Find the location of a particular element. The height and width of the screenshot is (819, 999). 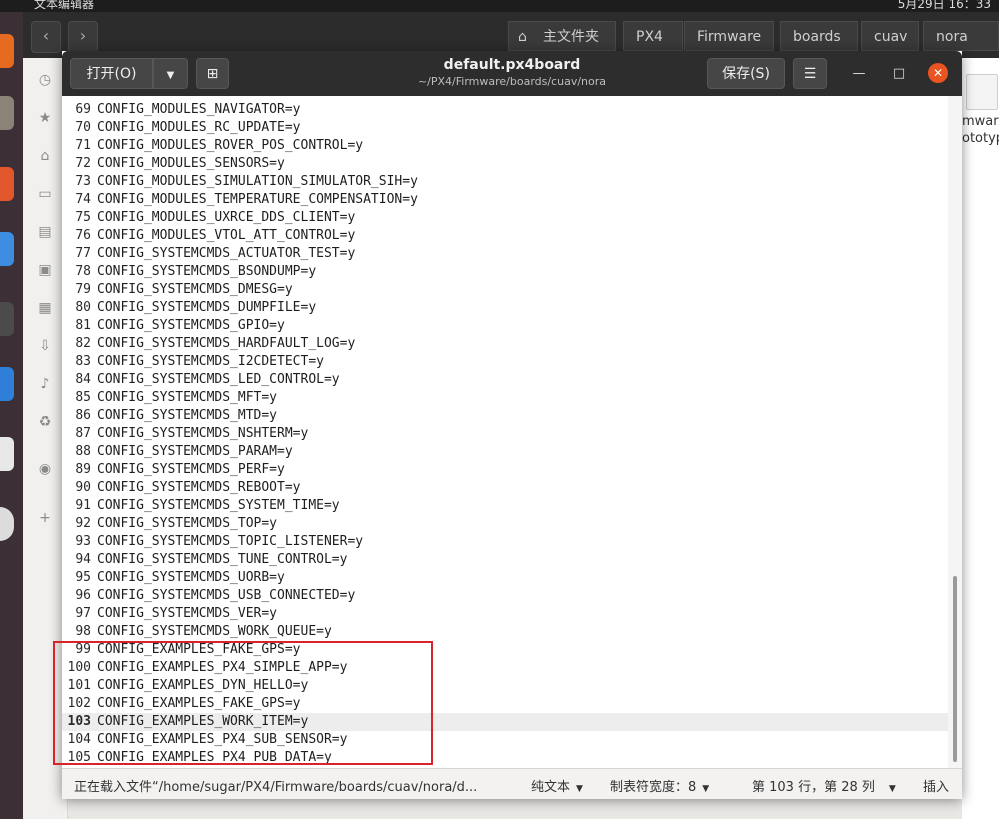

breadcrumb-firmware: Firmware is located at coordinates (729, 36).